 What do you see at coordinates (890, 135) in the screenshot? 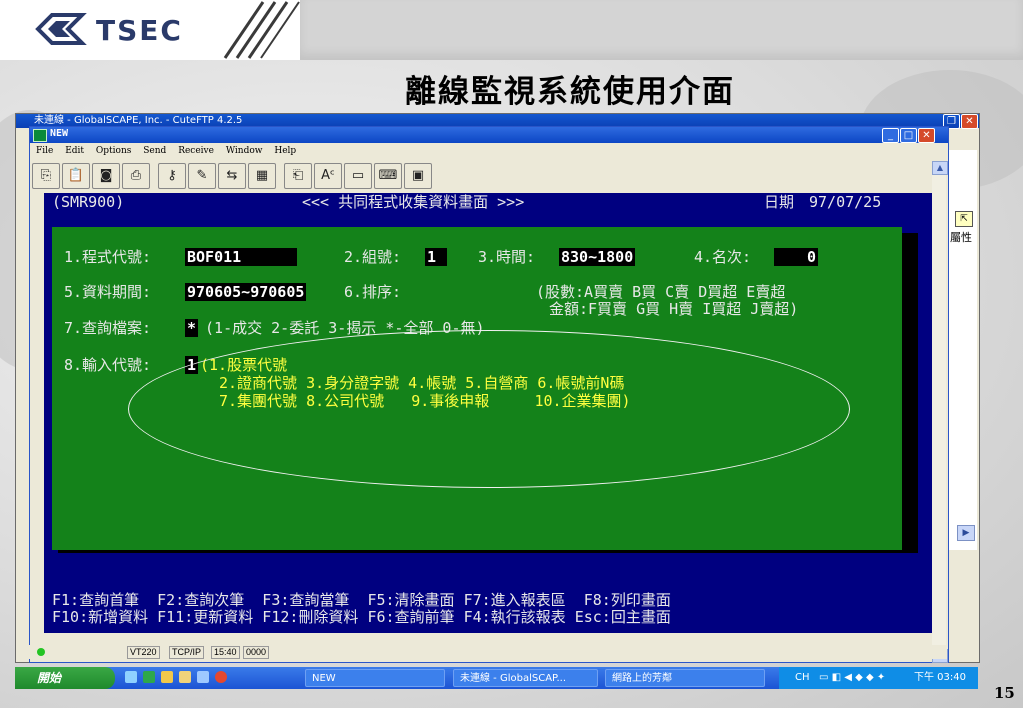
I see `minimize-icon: _` at bounding box center [890, 135].